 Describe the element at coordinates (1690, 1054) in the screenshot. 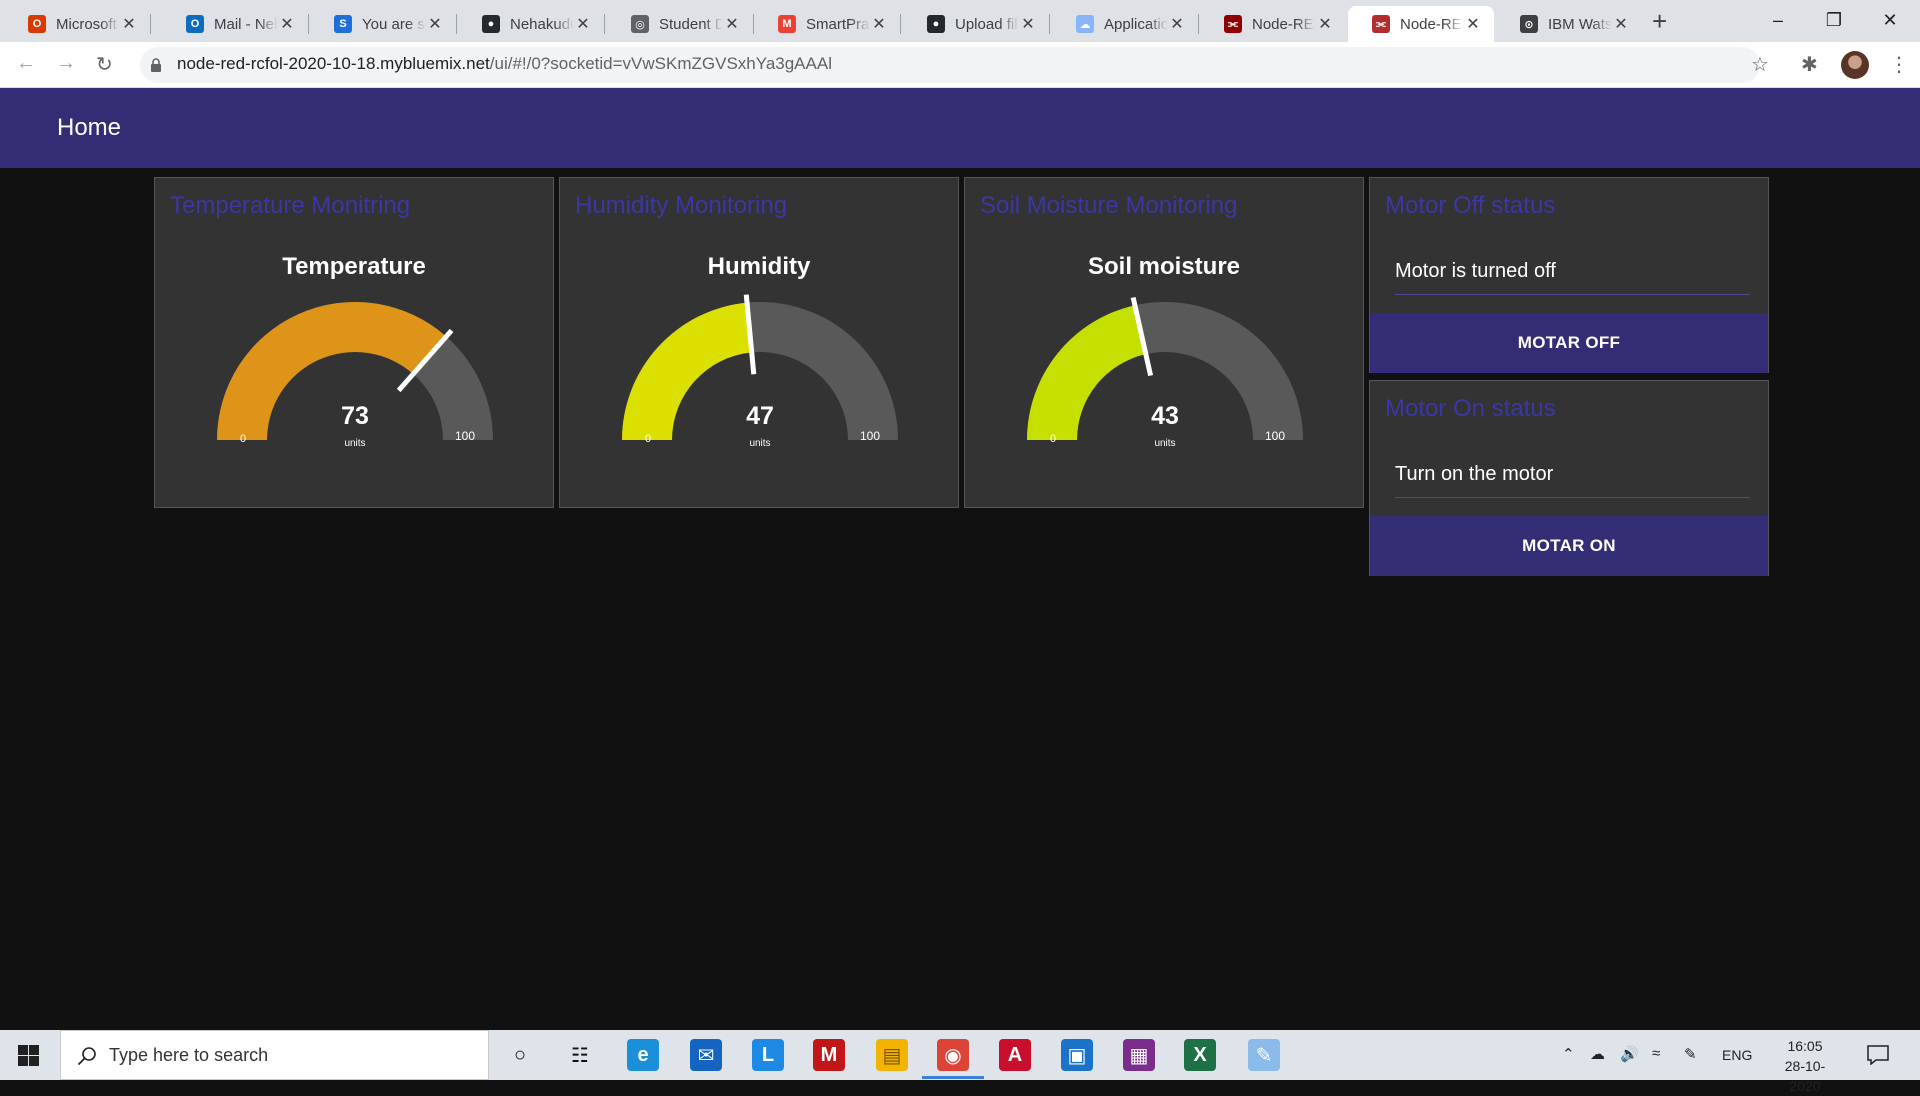

I see `pen-icon: ✎` at that location.